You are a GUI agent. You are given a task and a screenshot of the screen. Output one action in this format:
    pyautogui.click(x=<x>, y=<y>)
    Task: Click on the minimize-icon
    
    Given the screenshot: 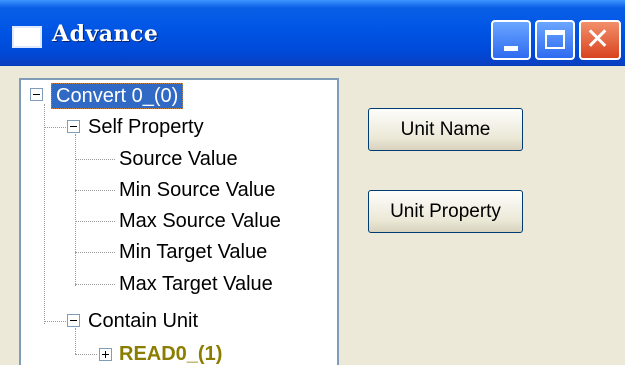 What is the action you would take?
    pyautogui.click(x=511, y=48)
    